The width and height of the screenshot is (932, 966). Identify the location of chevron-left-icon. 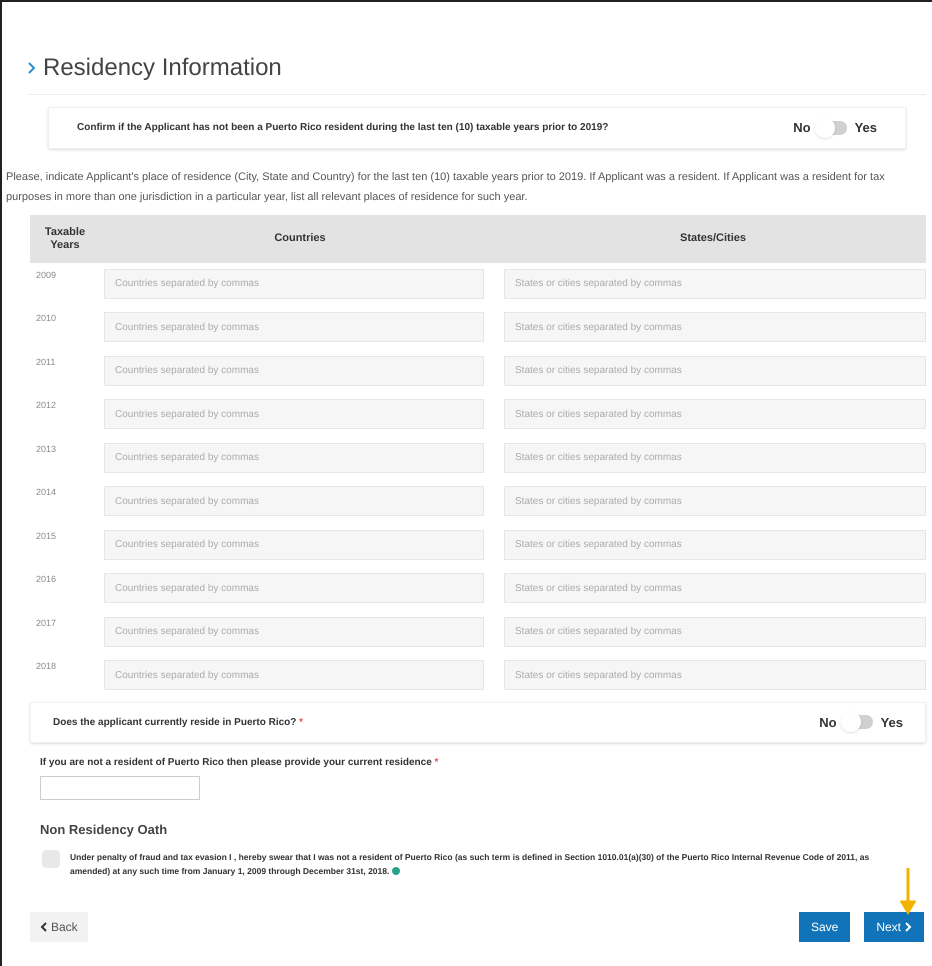
(43, 927).